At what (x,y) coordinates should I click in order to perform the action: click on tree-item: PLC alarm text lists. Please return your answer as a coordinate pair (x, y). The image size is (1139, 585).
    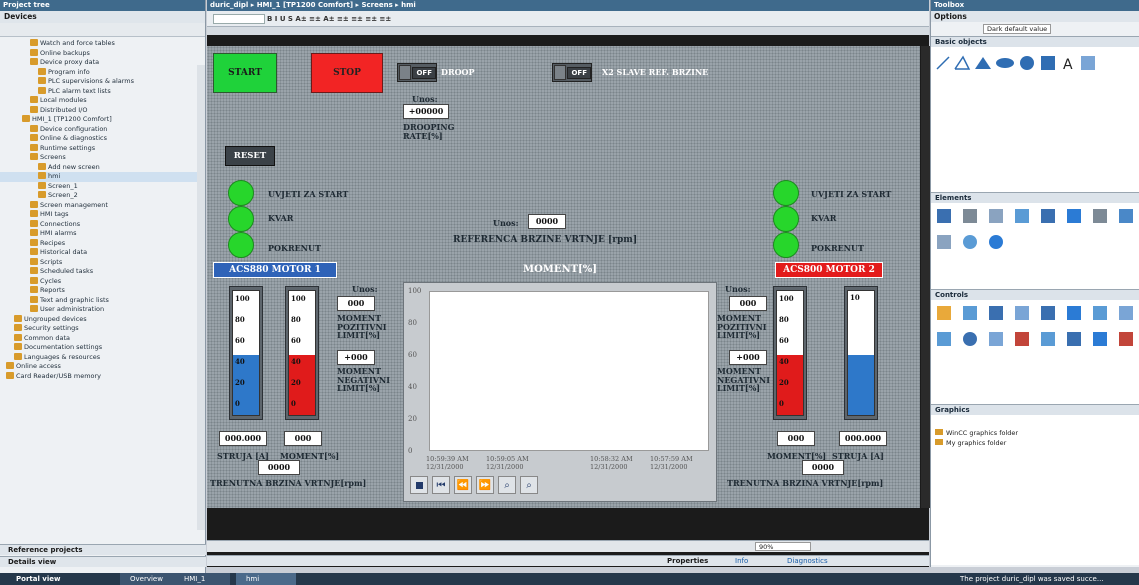
    Looking at the image, I should click on (102, 91).